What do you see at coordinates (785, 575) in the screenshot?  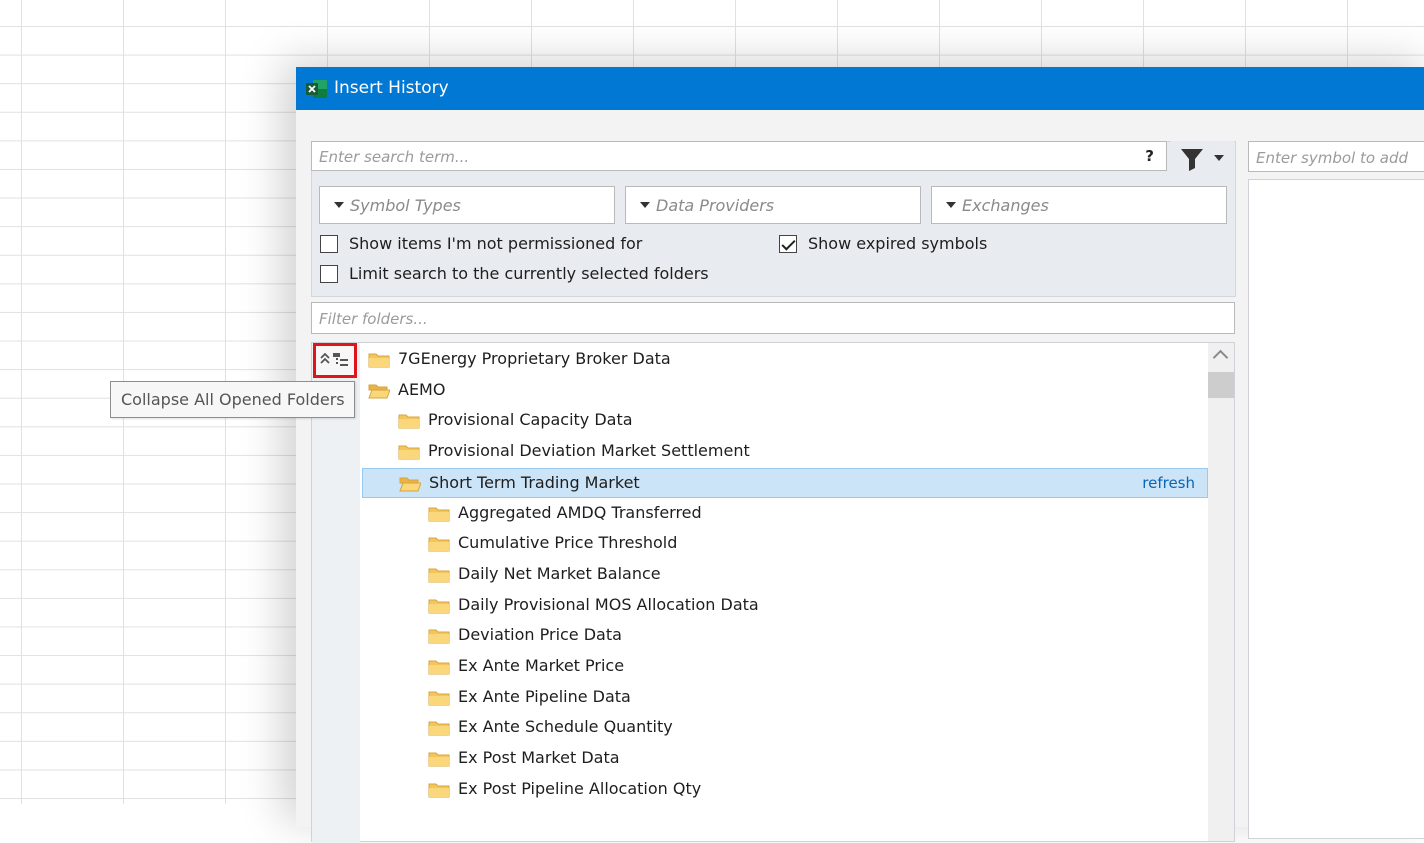 I see `tree-row: Daily Net Market Balance` at bounding box center [785, 575].